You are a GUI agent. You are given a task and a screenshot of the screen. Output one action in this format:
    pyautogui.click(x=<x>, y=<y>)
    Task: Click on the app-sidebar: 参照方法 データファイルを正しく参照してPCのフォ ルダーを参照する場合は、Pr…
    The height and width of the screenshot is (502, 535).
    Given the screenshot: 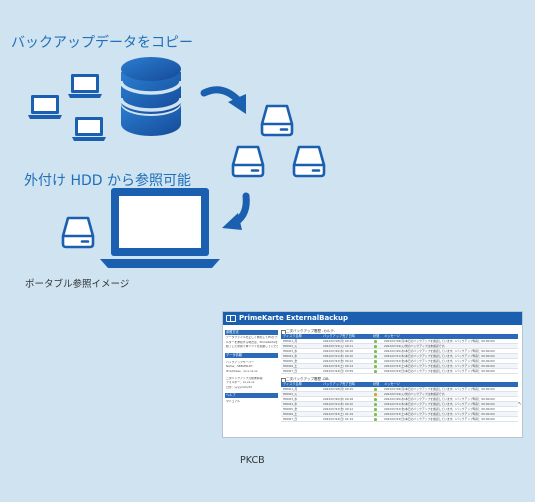 What is the action you would take?
    pyautogui.click(x=251, y=381)
    